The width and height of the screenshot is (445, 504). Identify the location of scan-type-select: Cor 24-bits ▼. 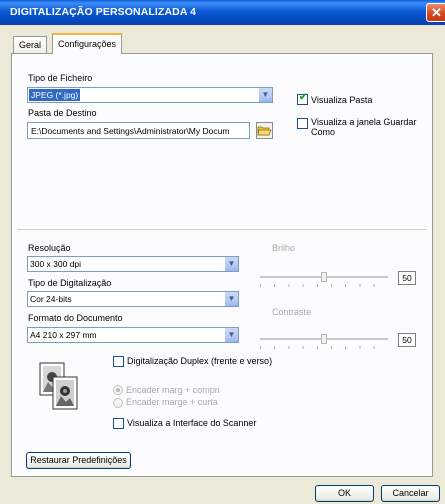
(133, 299).